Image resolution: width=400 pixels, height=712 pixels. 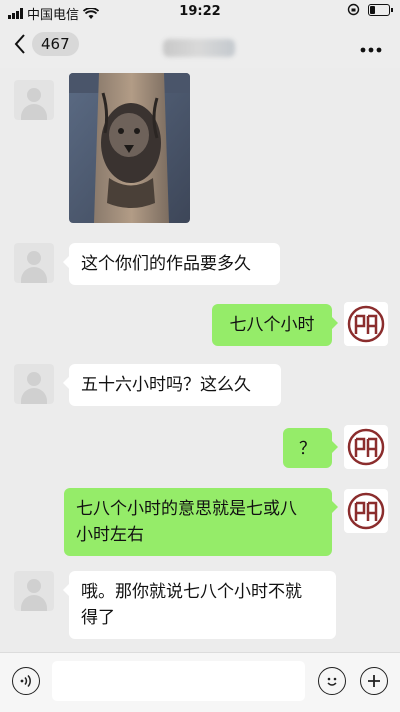 I want to click on tattoo-image, so click(x=129, y=148).